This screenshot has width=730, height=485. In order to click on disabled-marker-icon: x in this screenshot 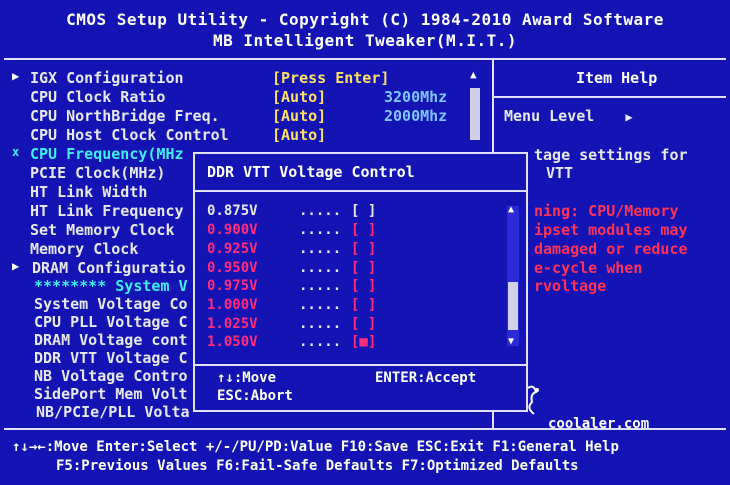, I will do `click(16, 152)`.